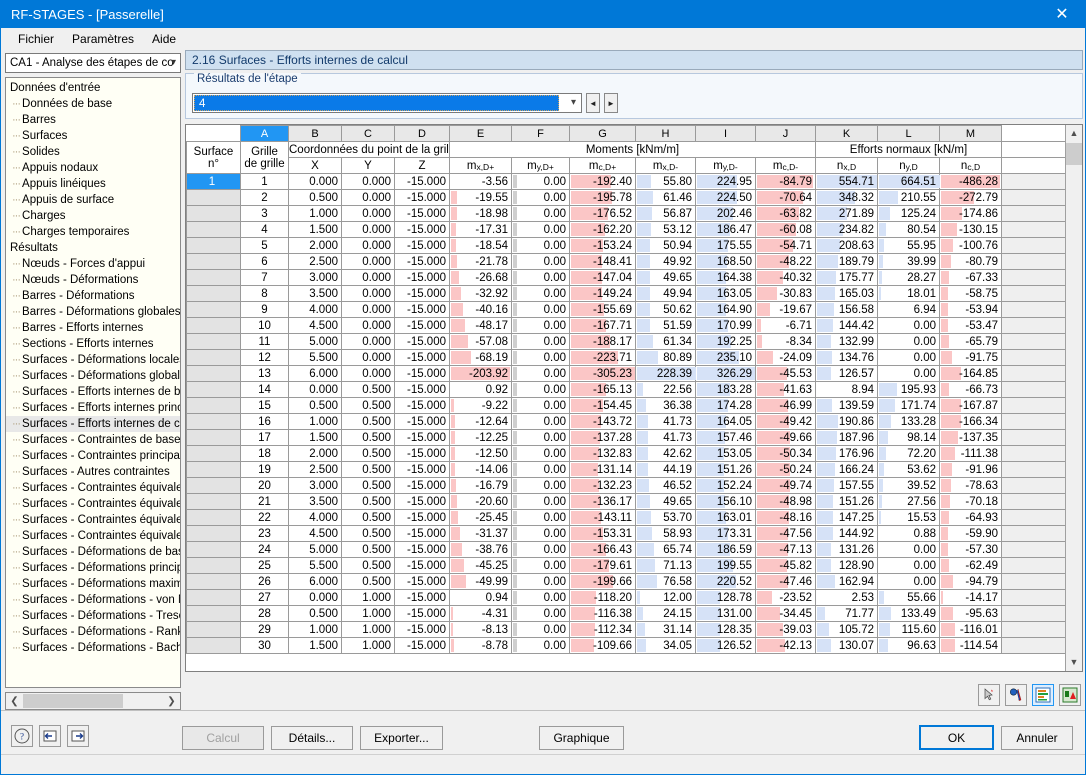  I want to click on column-letter-B: B, so click(315, 133).